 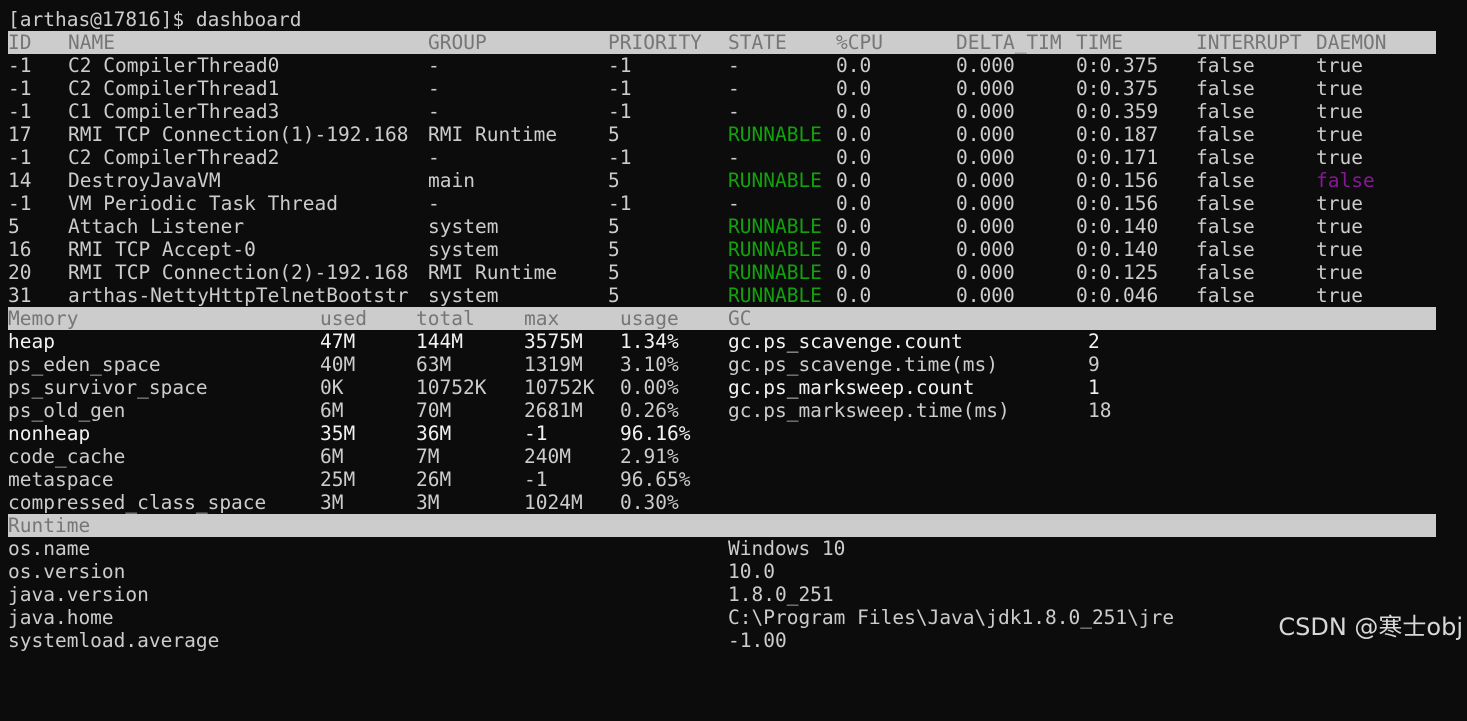 I want to click on memory-used: 35M, so click(x=338, y=433).